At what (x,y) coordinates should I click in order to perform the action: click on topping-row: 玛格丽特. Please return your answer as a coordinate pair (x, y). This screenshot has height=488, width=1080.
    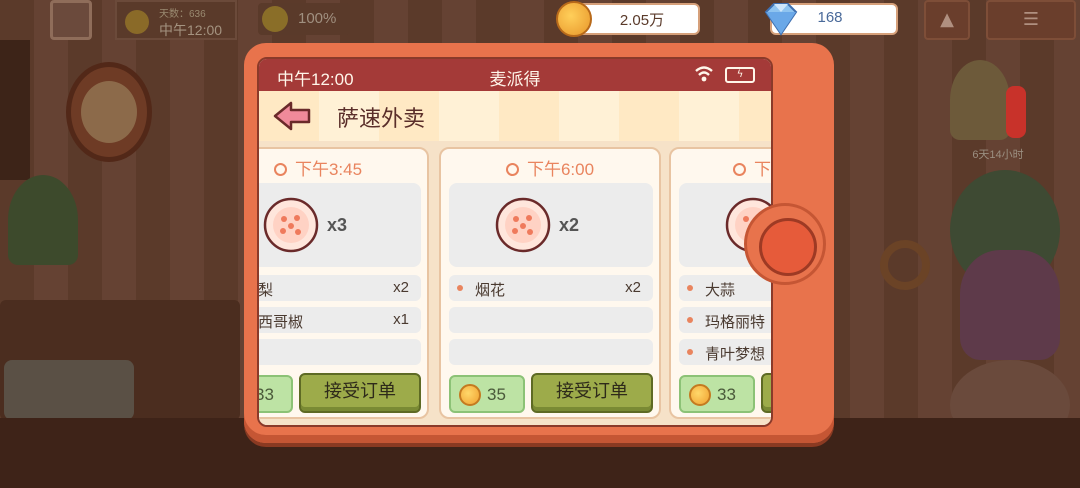
    Looking at the image, I should click on (725, 320).